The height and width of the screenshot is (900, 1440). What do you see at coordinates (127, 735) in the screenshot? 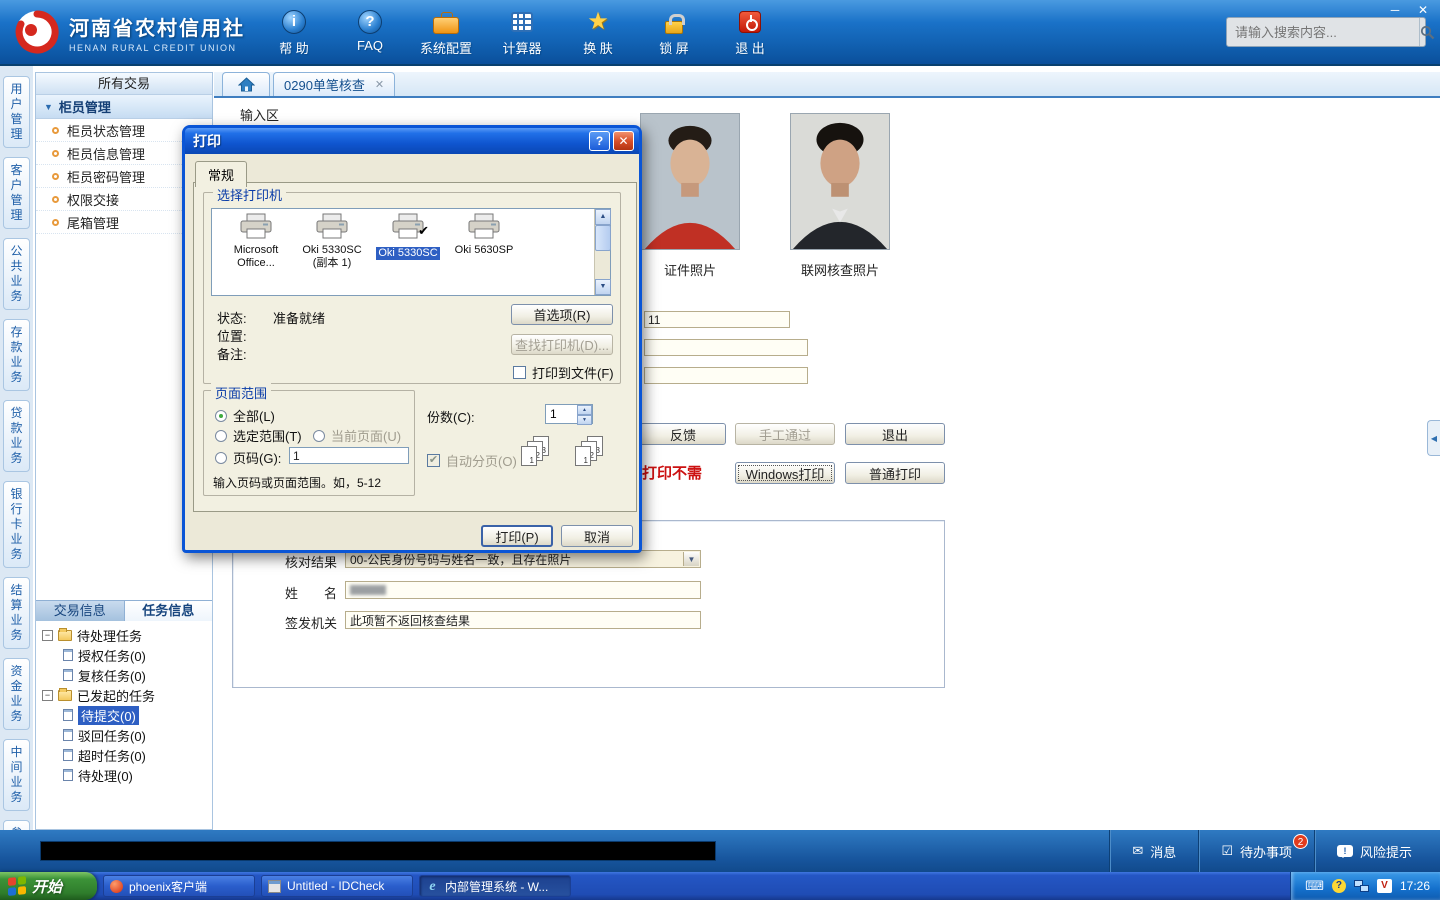
I see `tree-node-rejected-tasks: 驳回任务(0)` at bounding box center [127, 735].